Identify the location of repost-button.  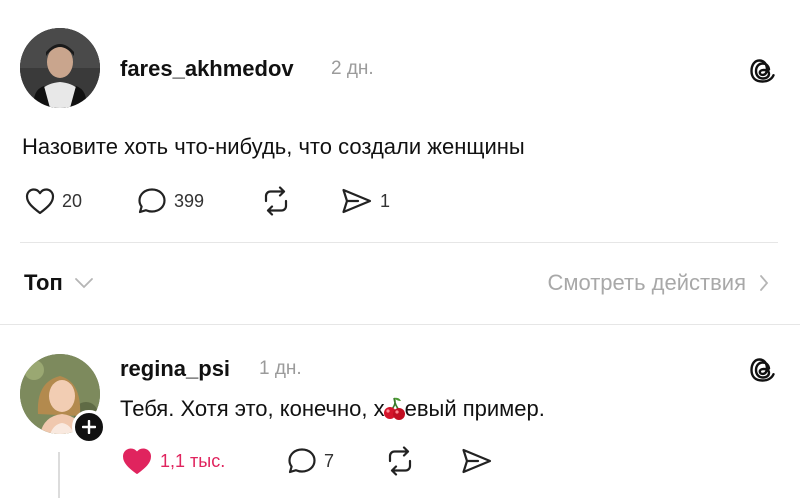
(276, 201).